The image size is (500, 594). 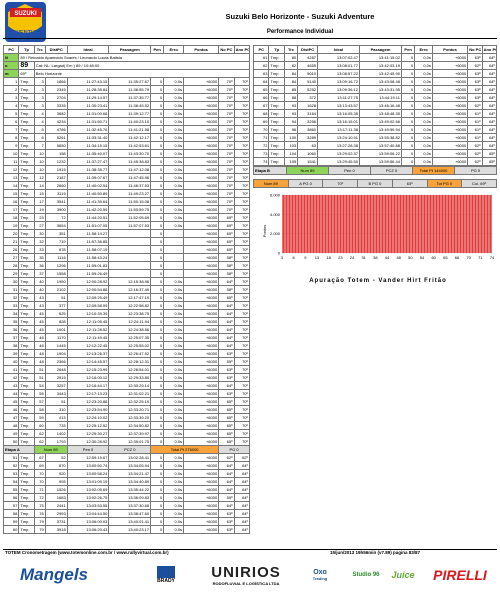 What do you see at coordinates (88, 345) in the screenshot?
I see `table-cell: 12:12:22.45` at bounding box center [88, 345].